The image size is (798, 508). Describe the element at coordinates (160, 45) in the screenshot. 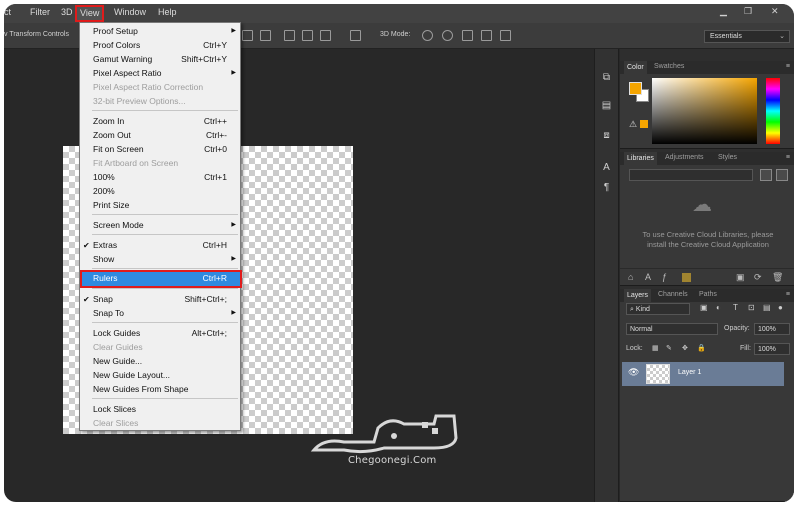

I see `menu-item-proof-colors: Proof Colors Ctrl+Y` at that location.